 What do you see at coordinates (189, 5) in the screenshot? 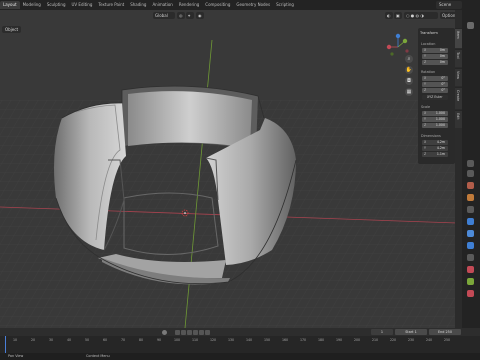
I see `tab-rendering: Rendering` at bounding box center [189, 5].